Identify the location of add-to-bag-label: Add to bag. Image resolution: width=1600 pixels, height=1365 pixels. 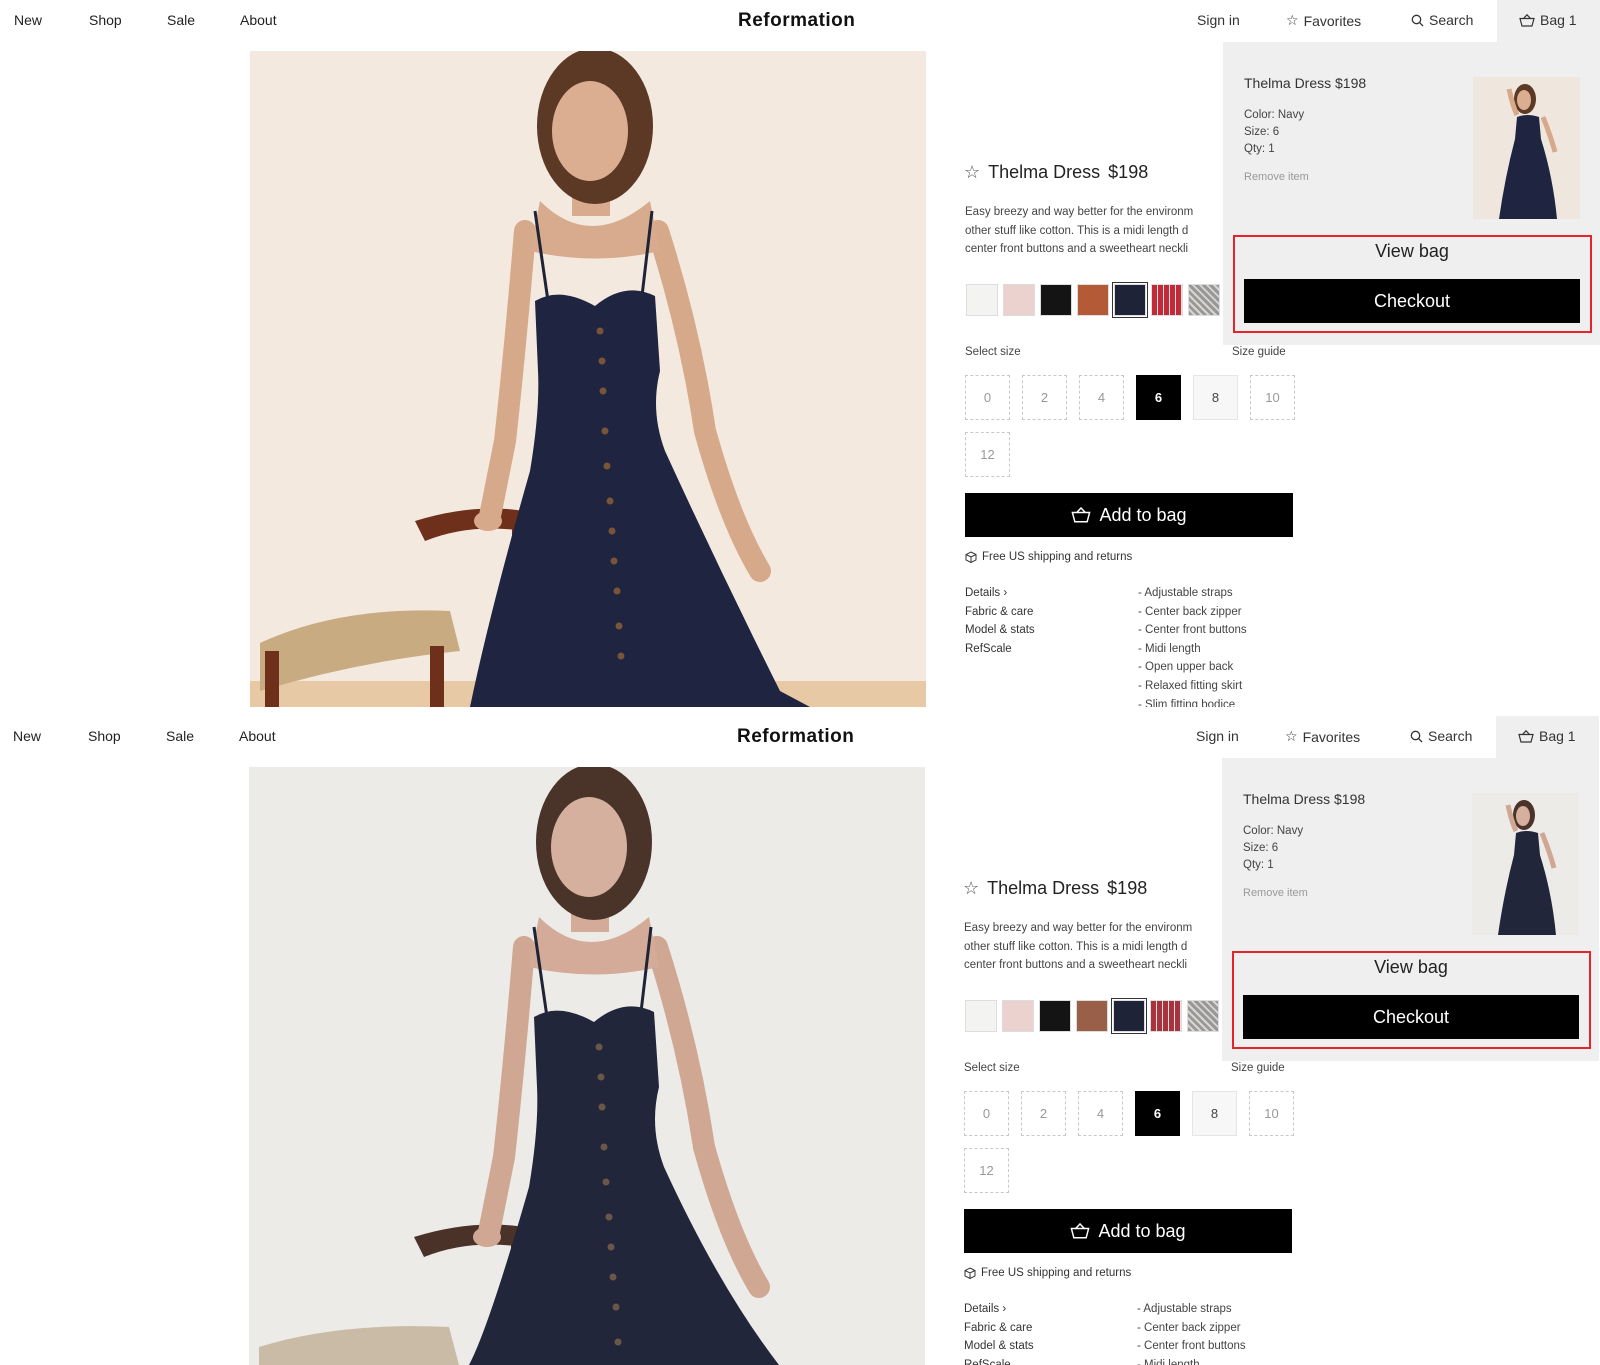
(1143, 514).